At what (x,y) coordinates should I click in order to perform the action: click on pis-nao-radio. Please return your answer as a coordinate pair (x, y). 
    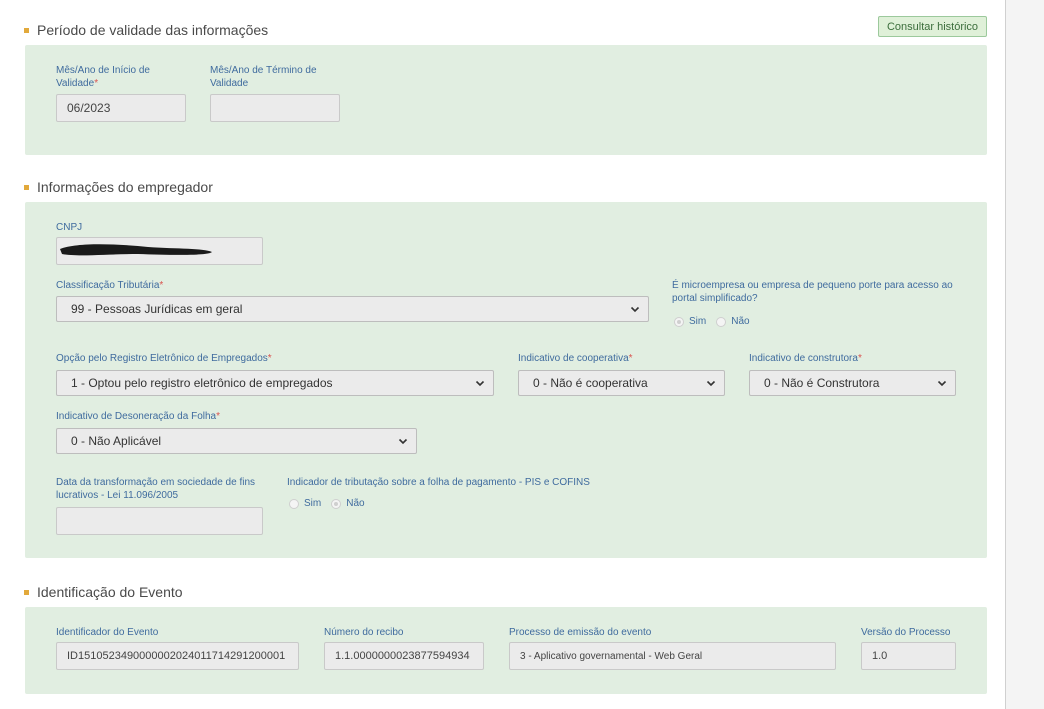
    Looking at the image, I should click on (336, 503).